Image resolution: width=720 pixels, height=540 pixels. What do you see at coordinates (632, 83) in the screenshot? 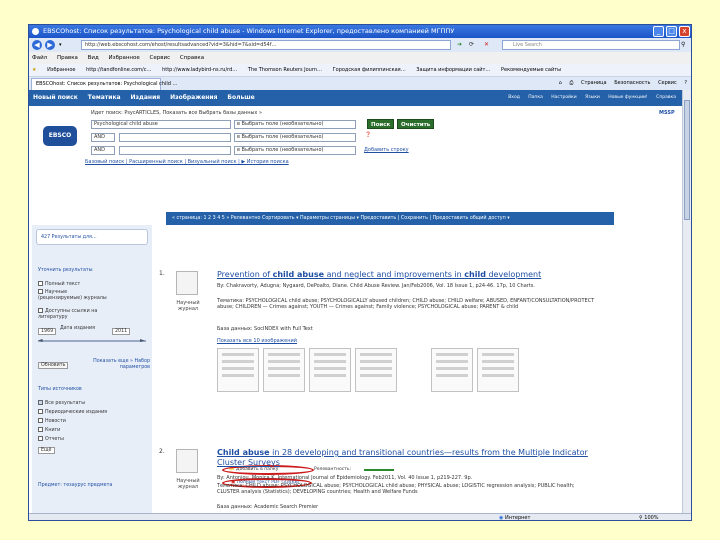
I see `cmd-safety: Безопасность` at bounding box center [632, 83].